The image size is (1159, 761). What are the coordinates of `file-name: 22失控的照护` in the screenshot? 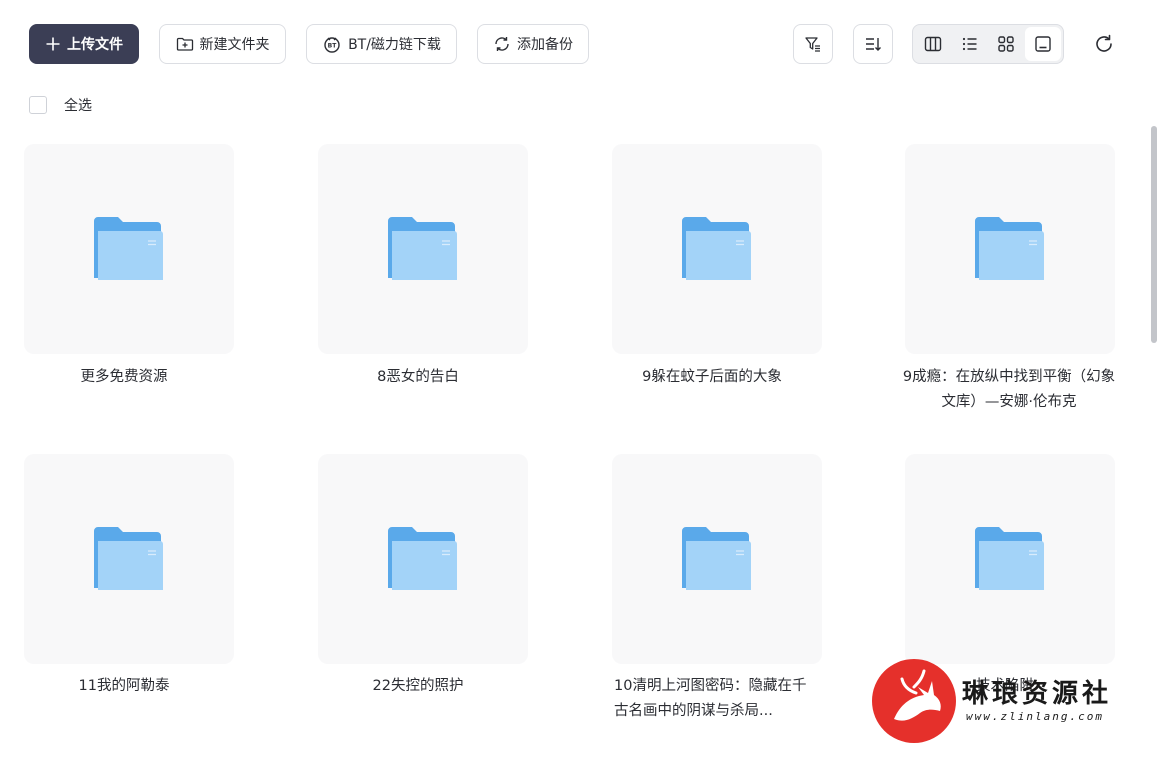 It's located at (418, 686).